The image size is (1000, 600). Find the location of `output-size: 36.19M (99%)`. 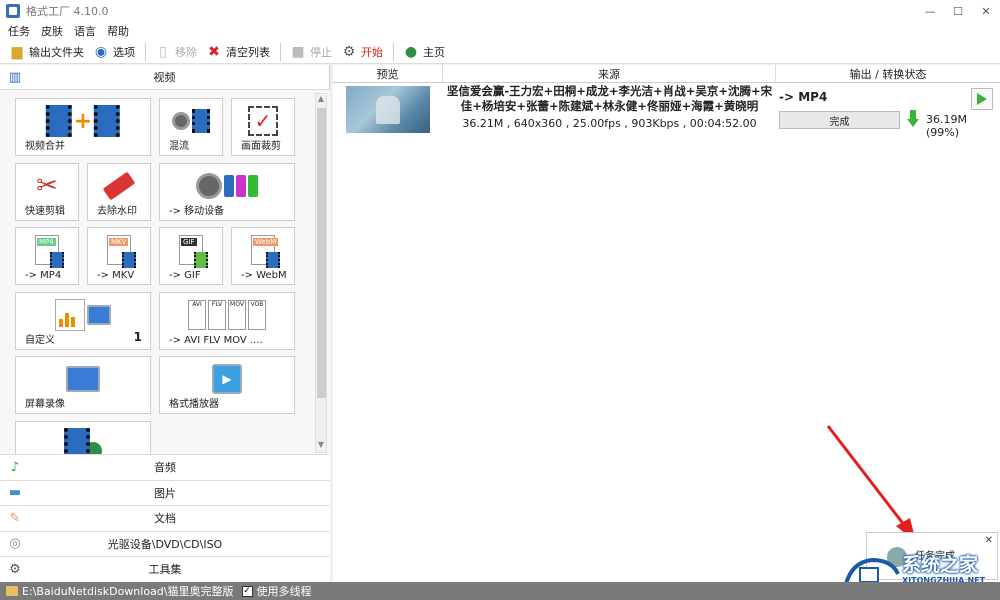

output-size: 36.19M (99%) is located at coordinates (946, 126).